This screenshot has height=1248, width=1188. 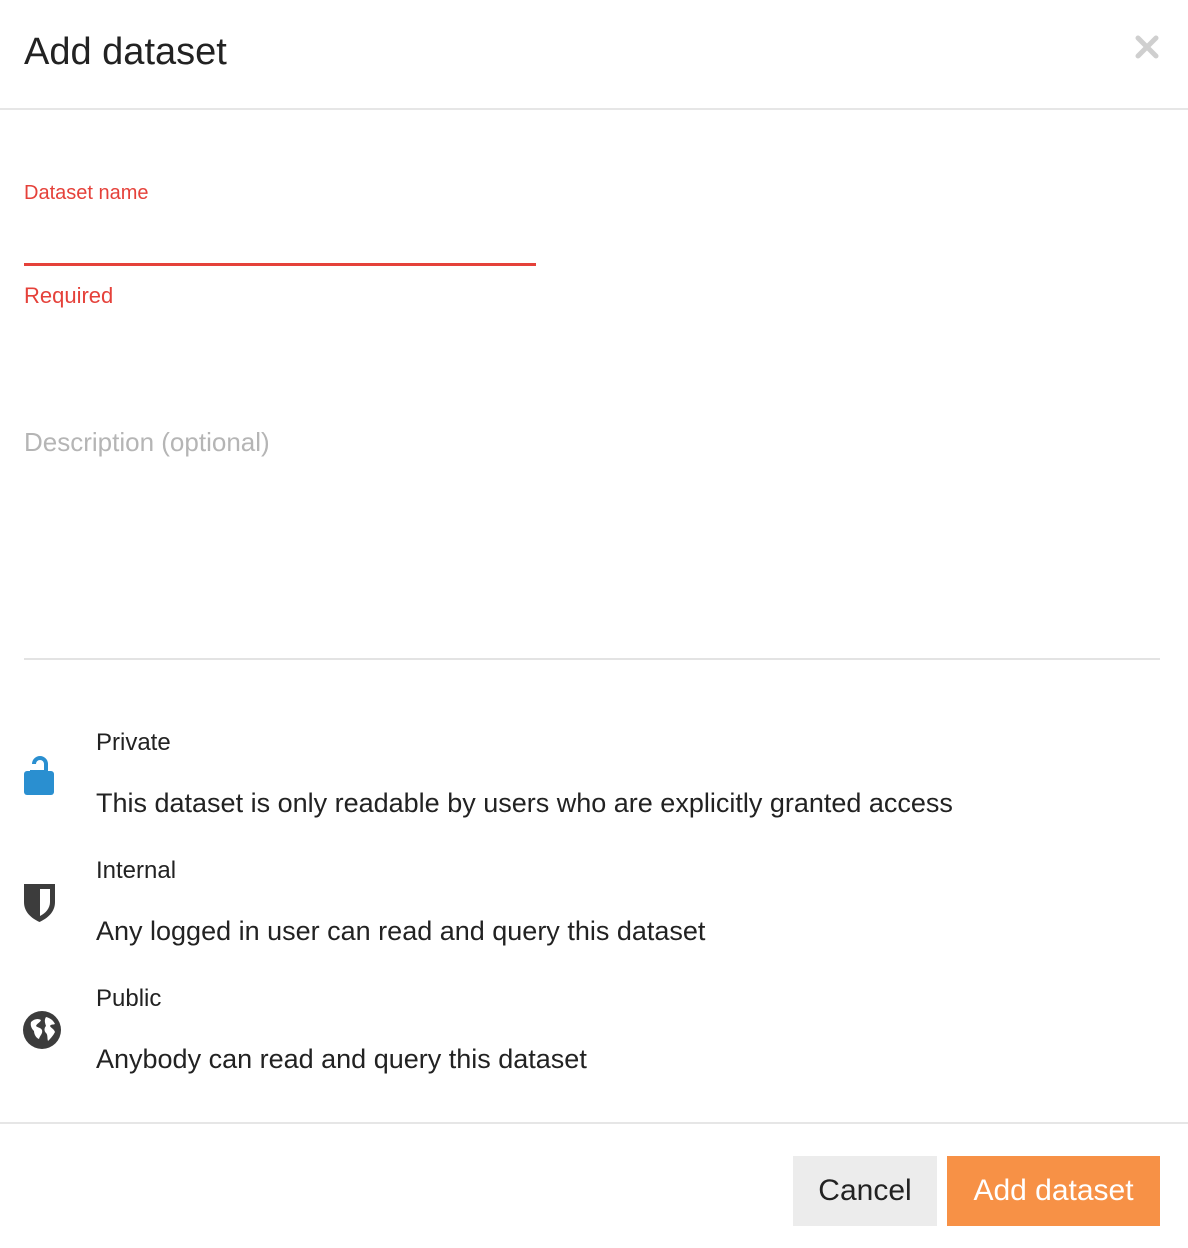 What do you see at coordinates (594, 1185) in the screenshot?
I see `dialog-footer: Cancel Add dataset` at bounding box center [594, 1185].